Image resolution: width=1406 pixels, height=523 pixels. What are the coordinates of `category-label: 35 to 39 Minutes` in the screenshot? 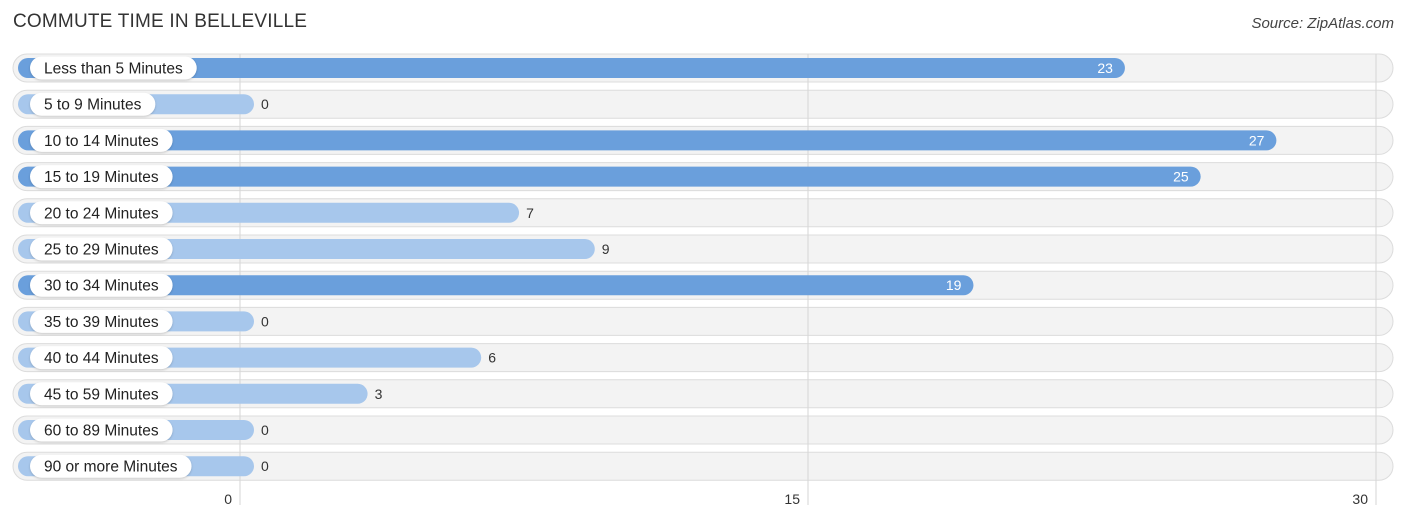 It's located at (101, 322).